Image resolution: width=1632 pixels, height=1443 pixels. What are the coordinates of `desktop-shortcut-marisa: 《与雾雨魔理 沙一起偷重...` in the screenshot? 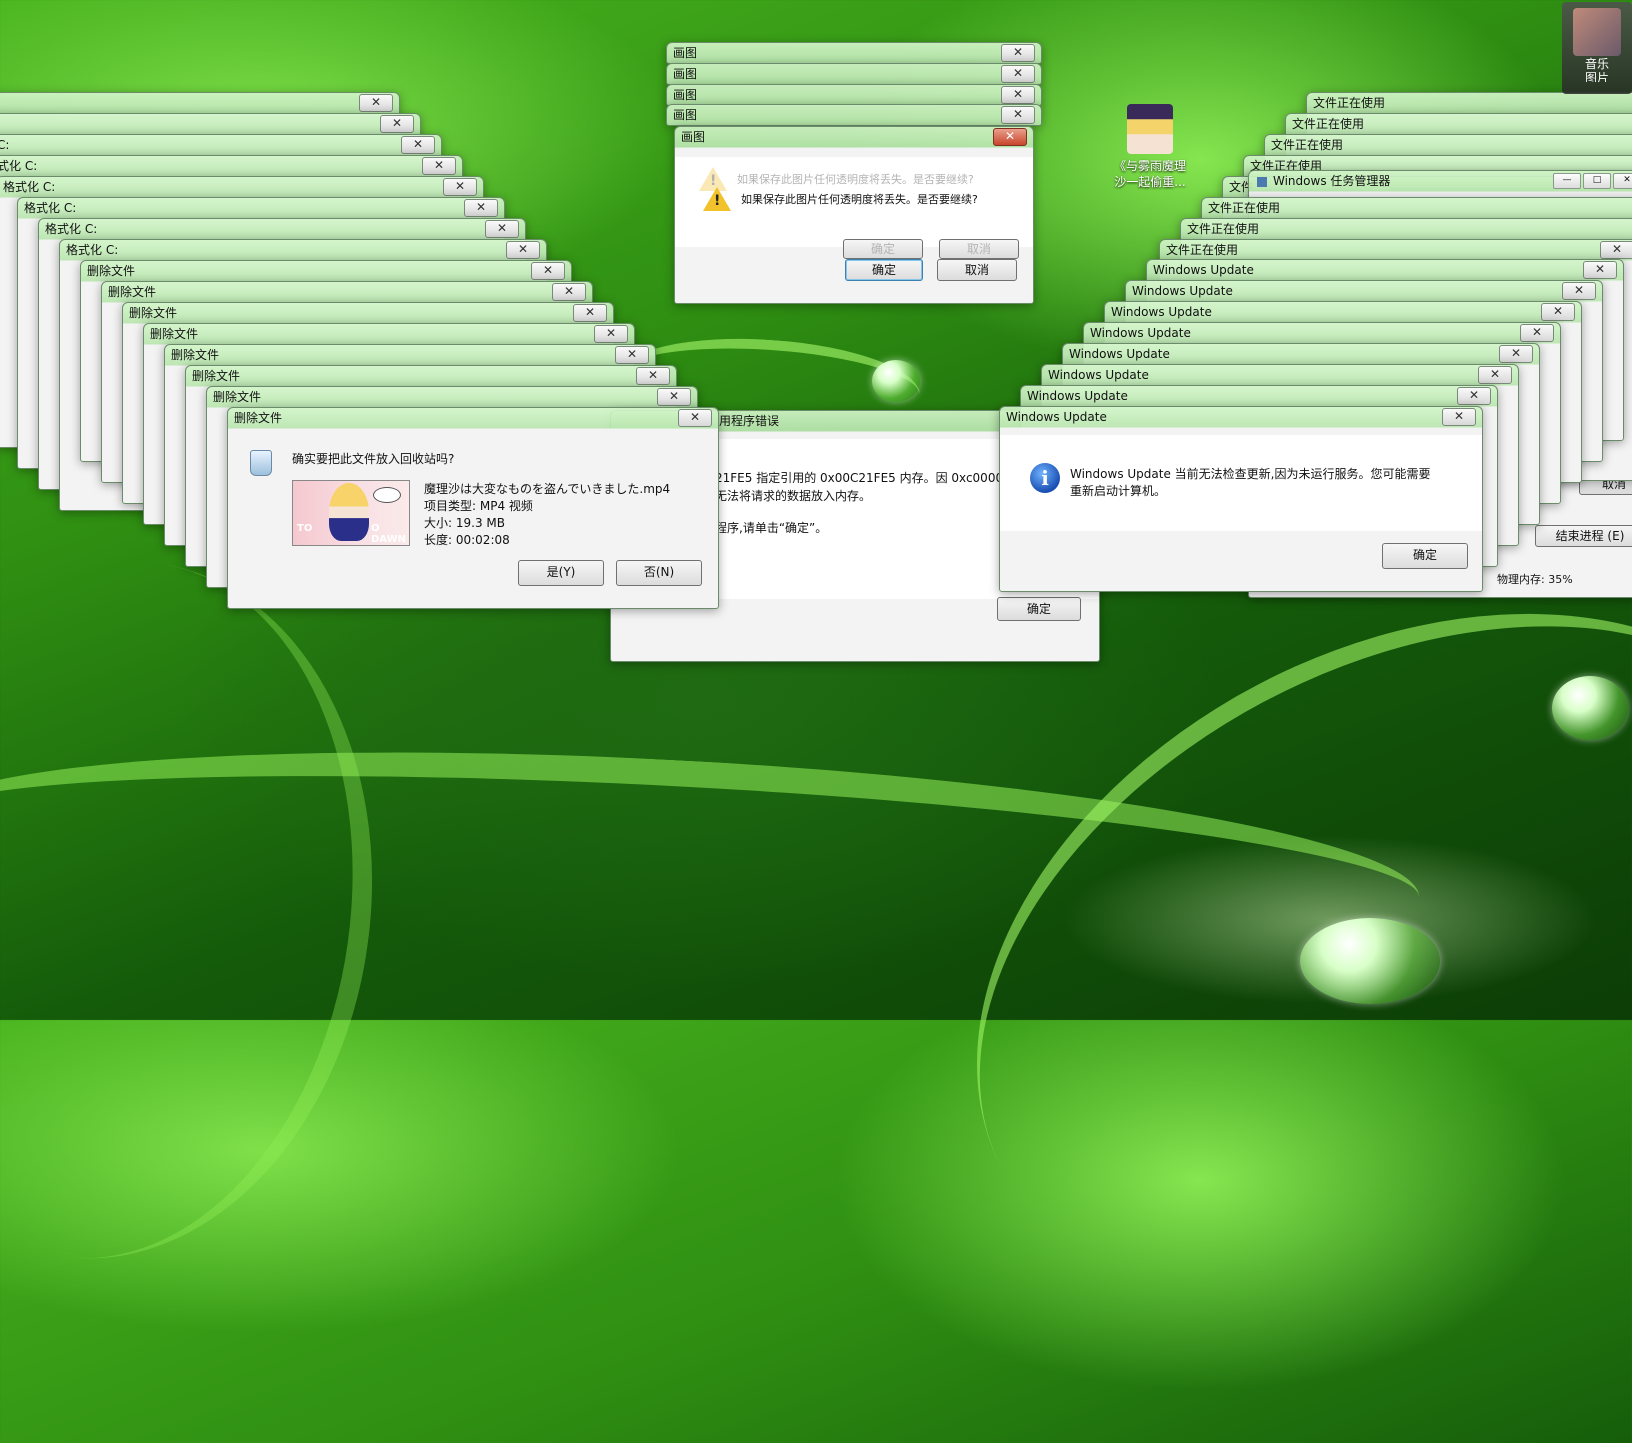 It's located at (1150, 147).